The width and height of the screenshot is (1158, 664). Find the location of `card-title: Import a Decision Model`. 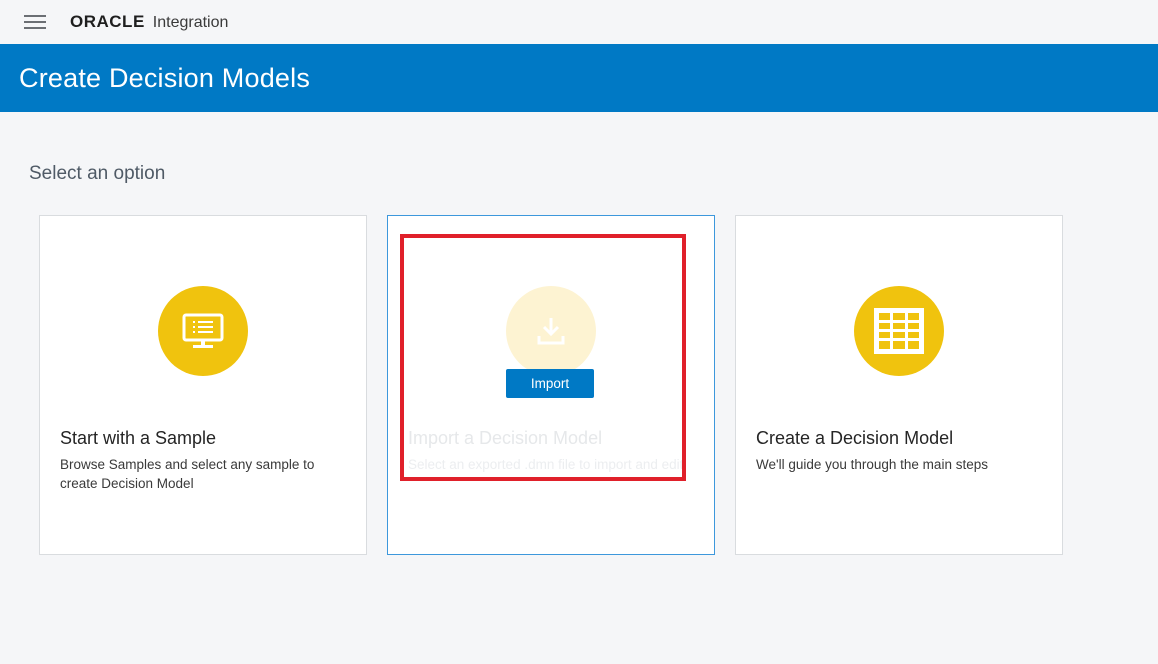

card-title: Import a Decision Model is located at coordinates (505, 438).